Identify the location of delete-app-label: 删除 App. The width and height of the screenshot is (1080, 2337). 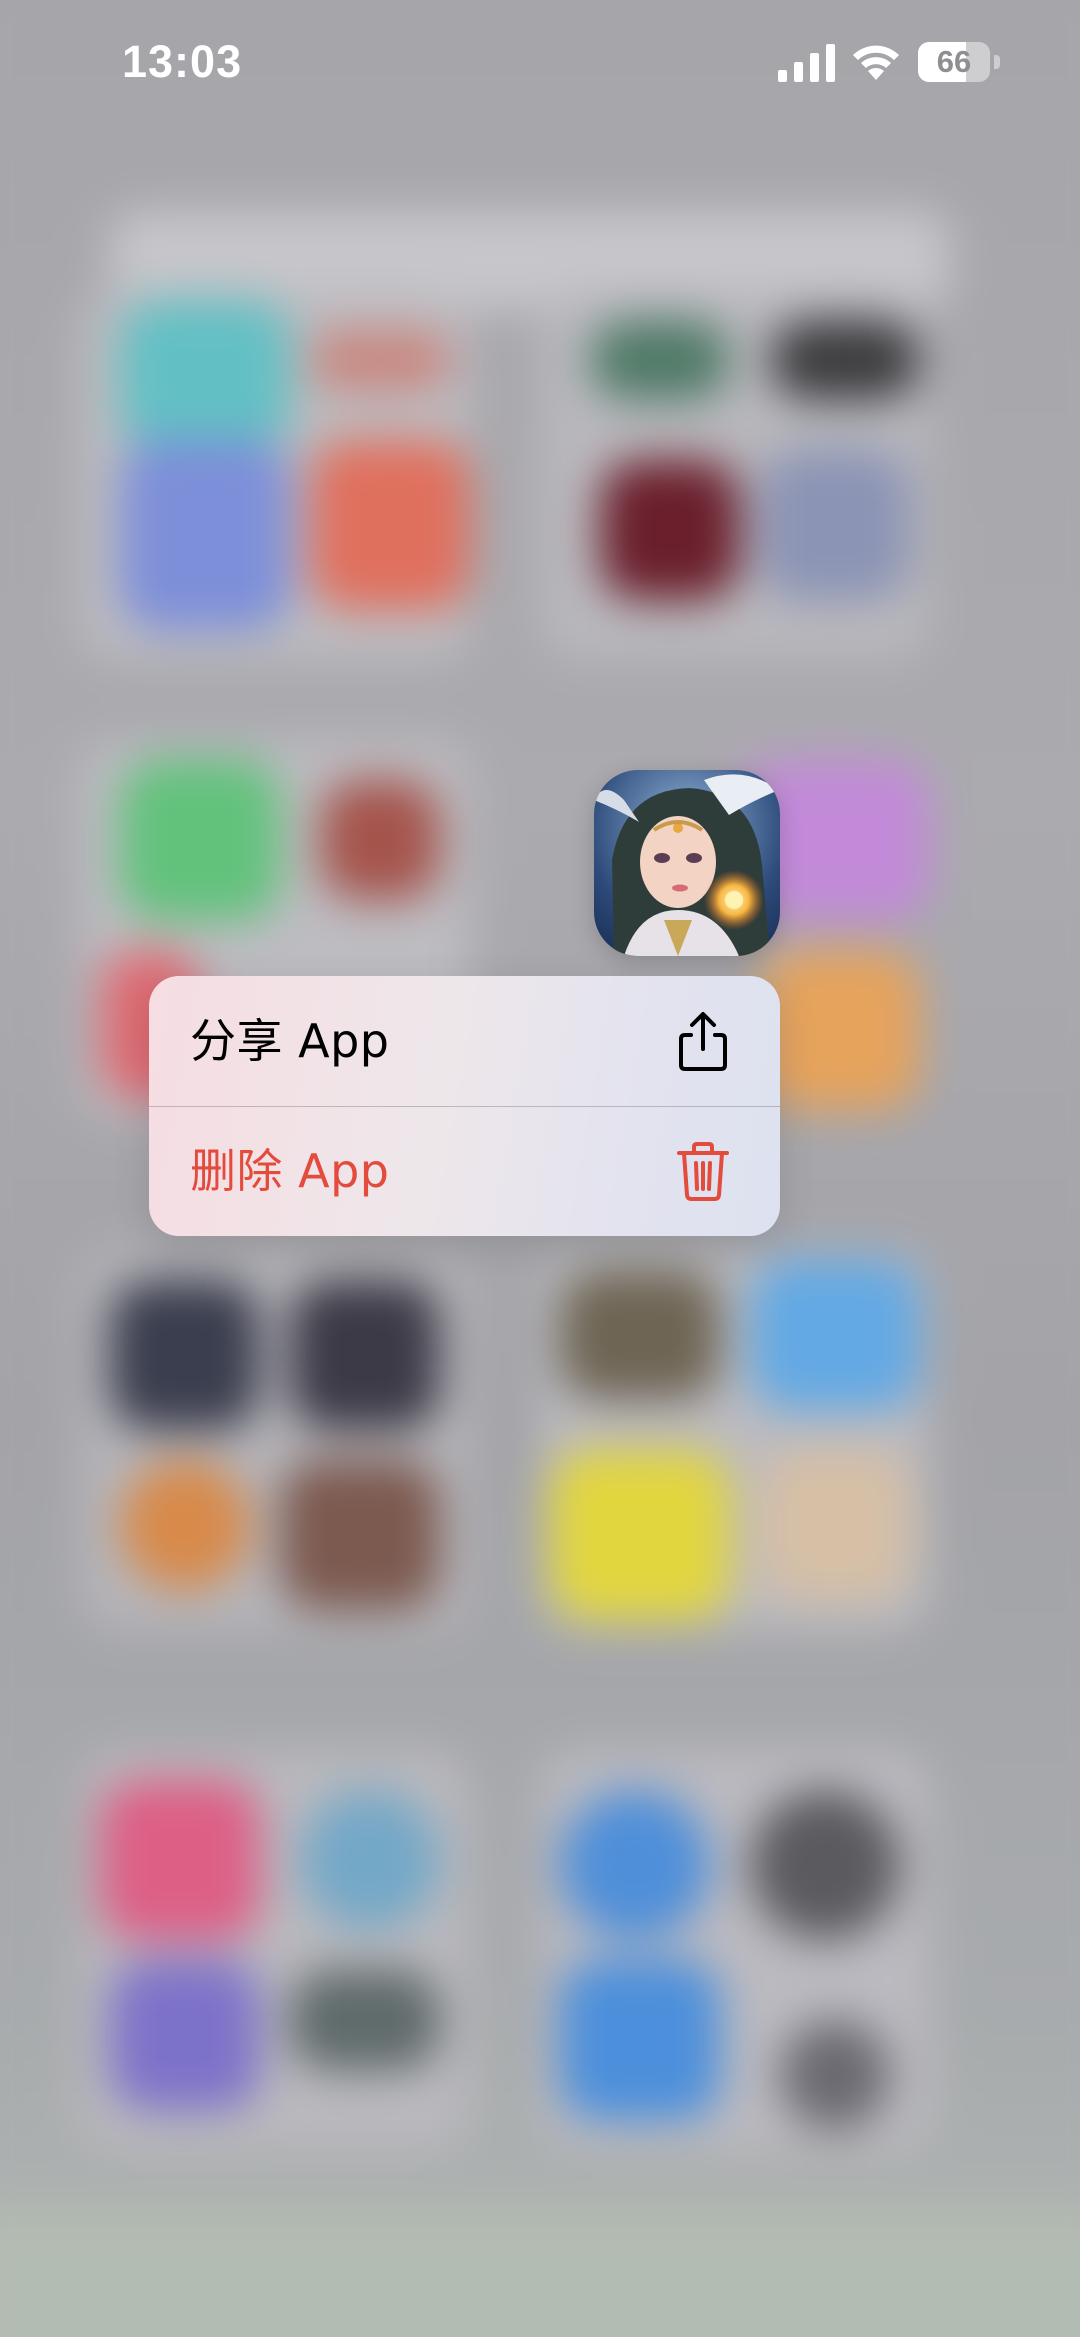
(290, 1171).